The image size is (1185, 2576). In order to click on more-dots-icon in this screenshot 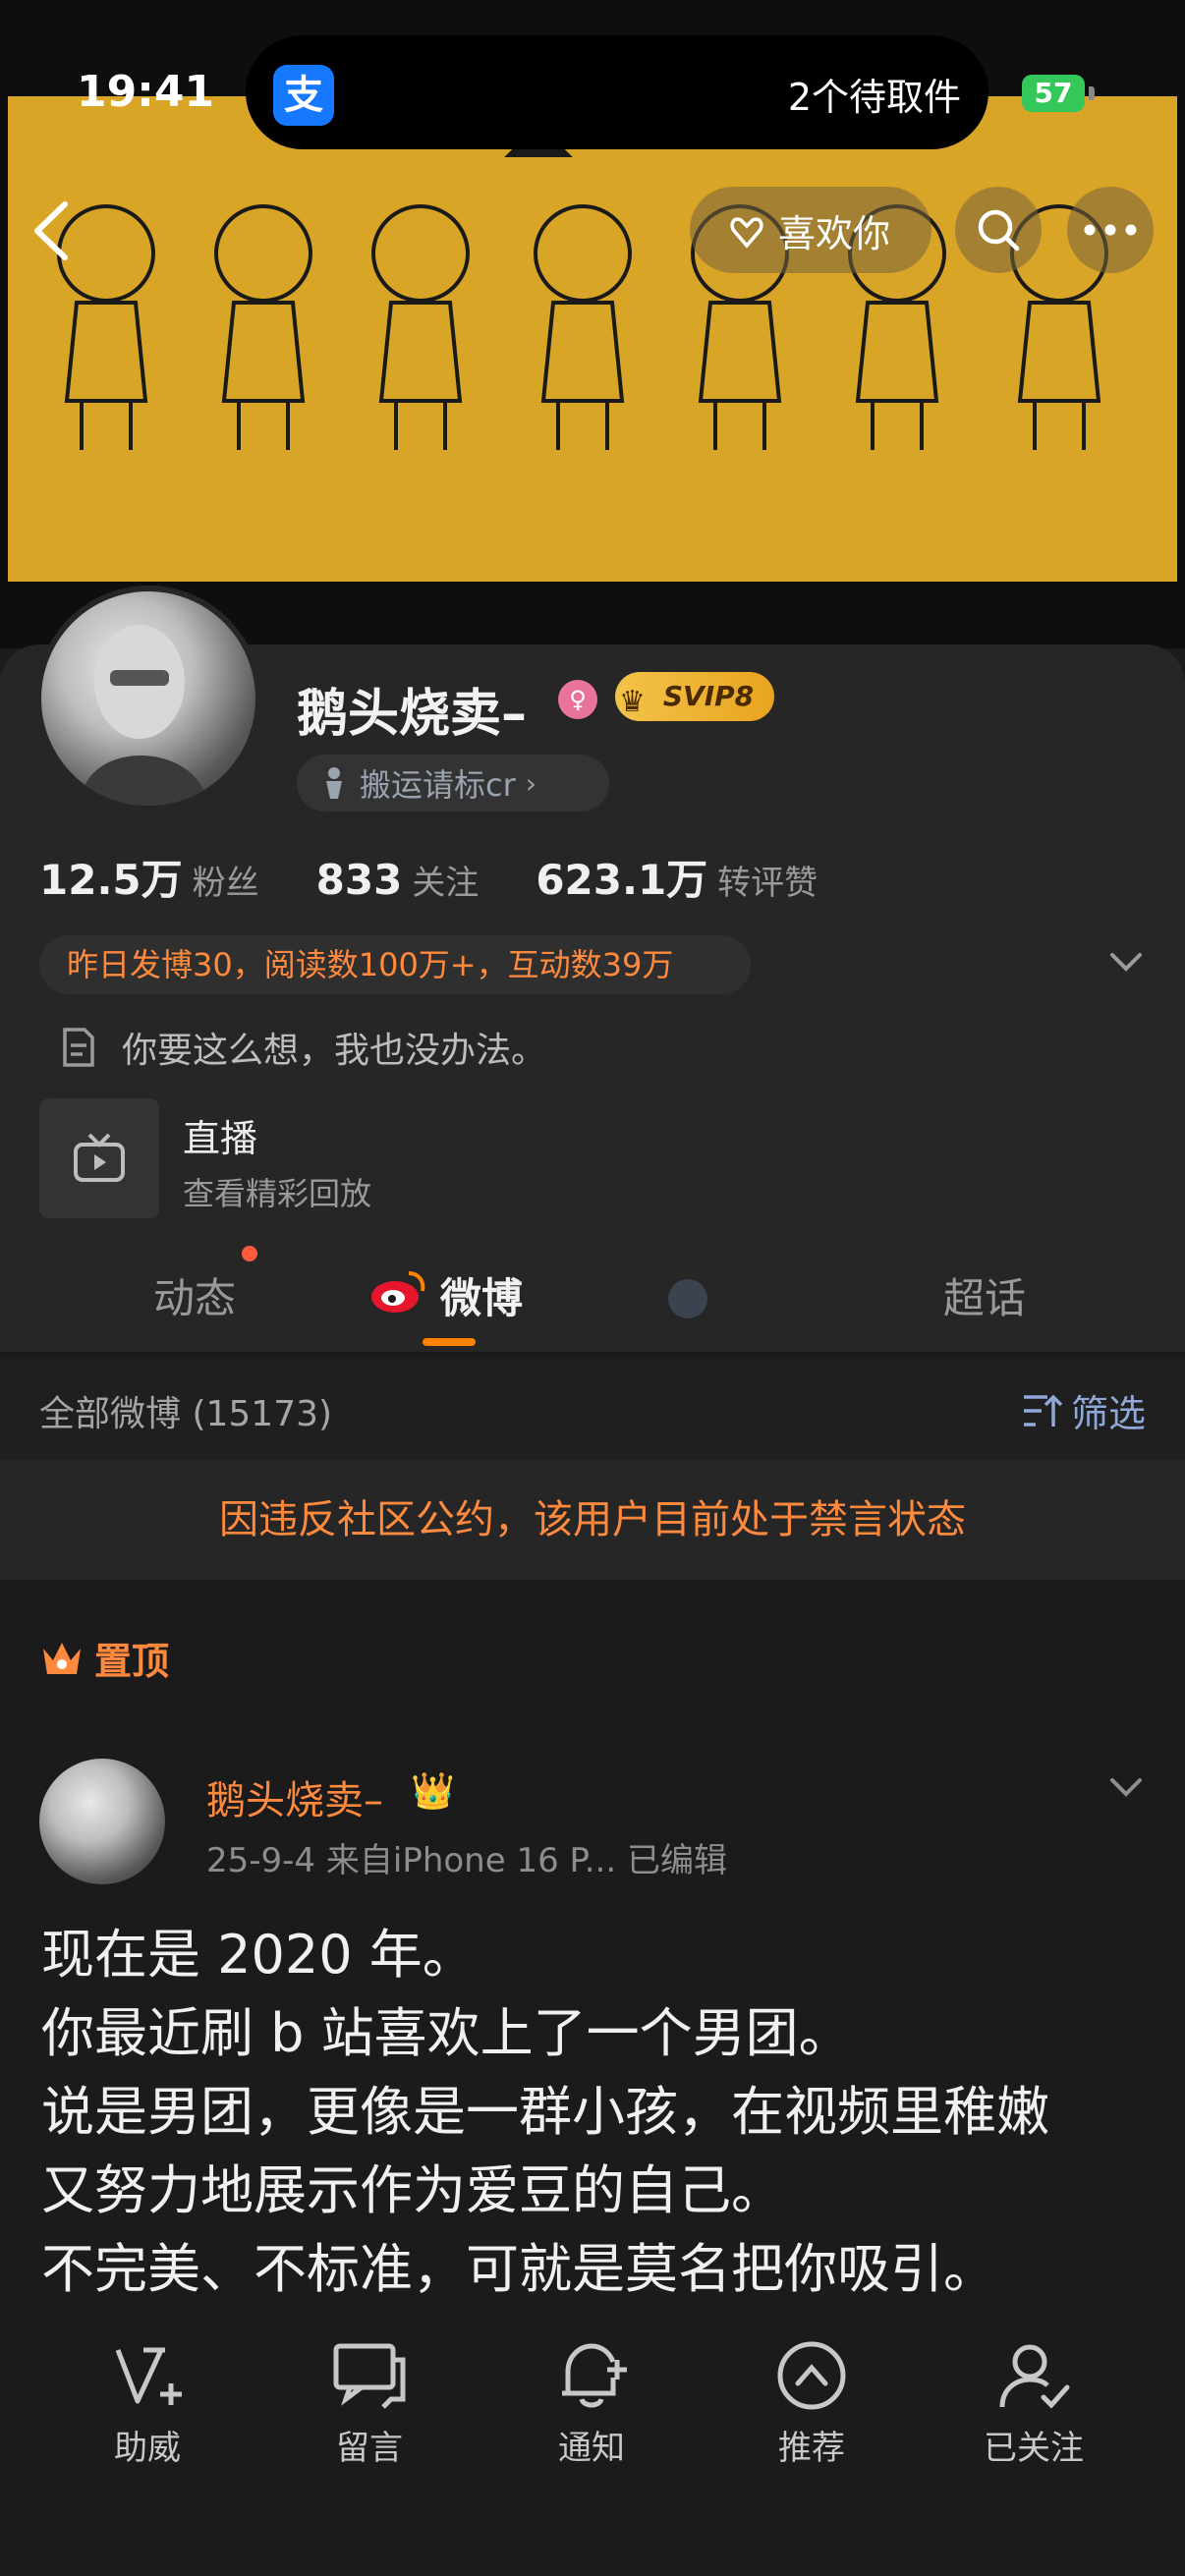, I will do `click(1111, 230)`.